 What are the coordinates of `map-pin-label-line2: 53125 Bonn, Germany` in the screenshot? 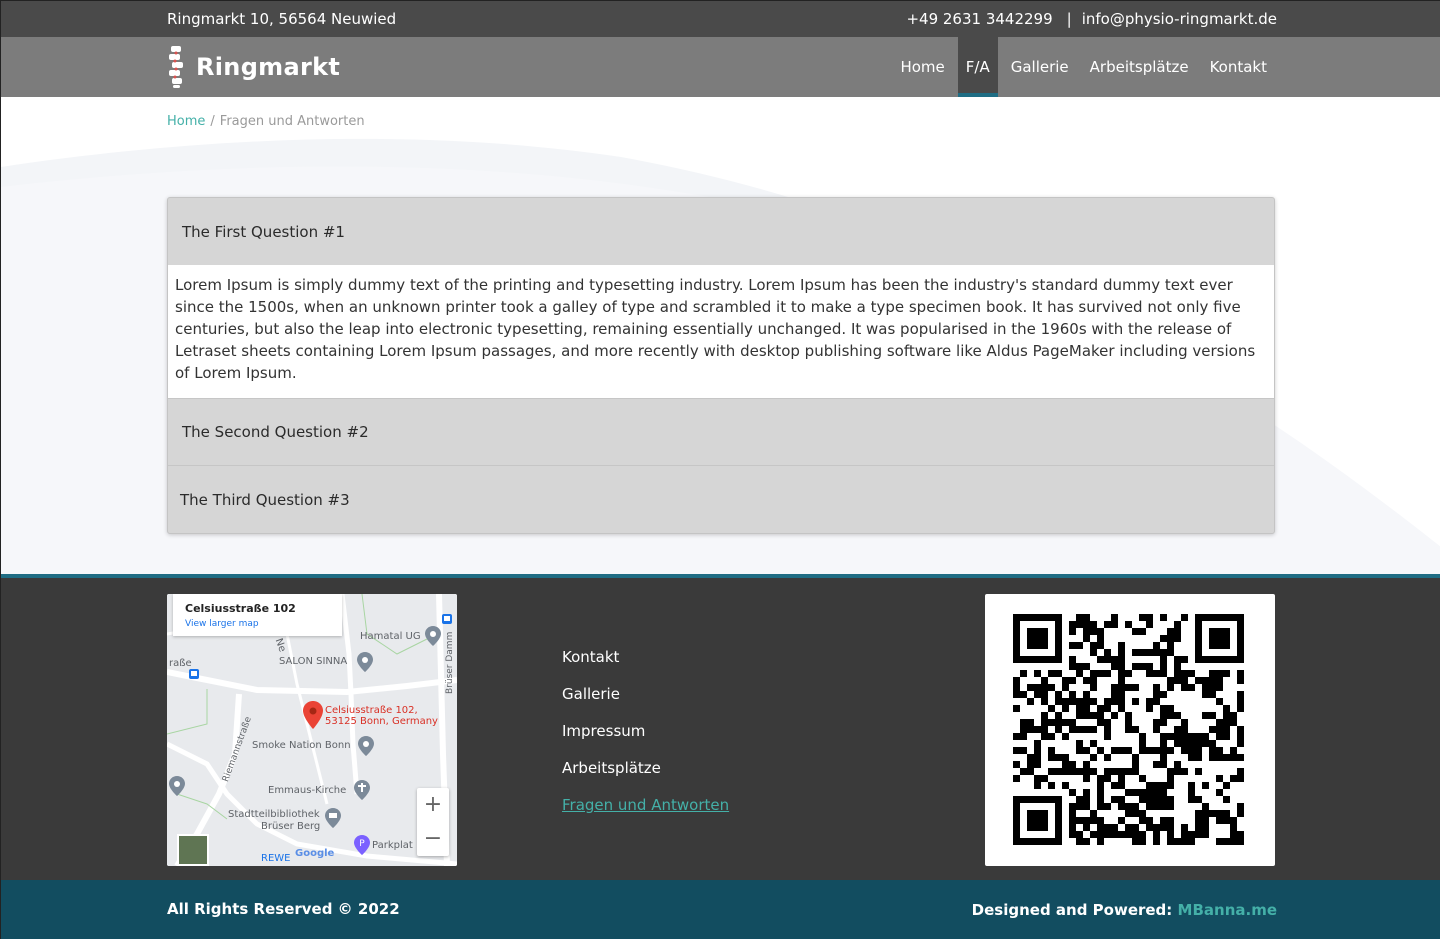 It's located at (381, 721).